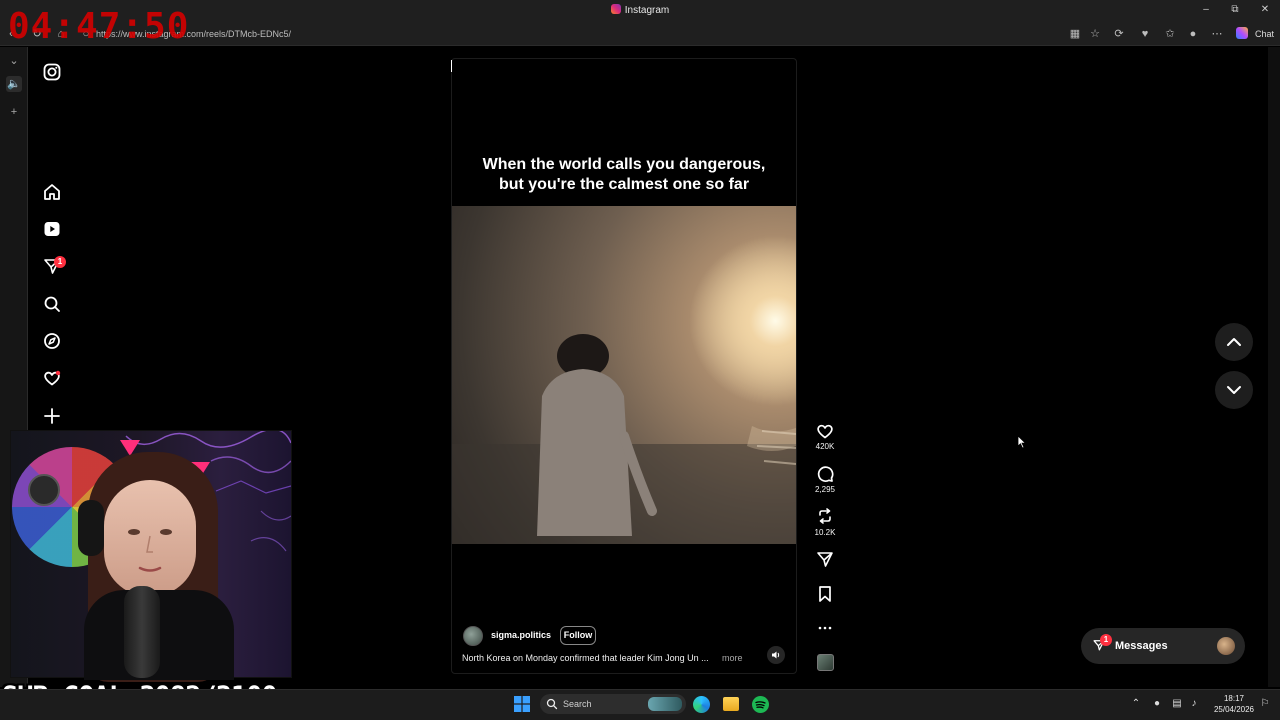 The width and height of the screenshot is (1280, 720). Describe the element at coordinates (150, 550) in the screenshot. I see `face-features` at that location.